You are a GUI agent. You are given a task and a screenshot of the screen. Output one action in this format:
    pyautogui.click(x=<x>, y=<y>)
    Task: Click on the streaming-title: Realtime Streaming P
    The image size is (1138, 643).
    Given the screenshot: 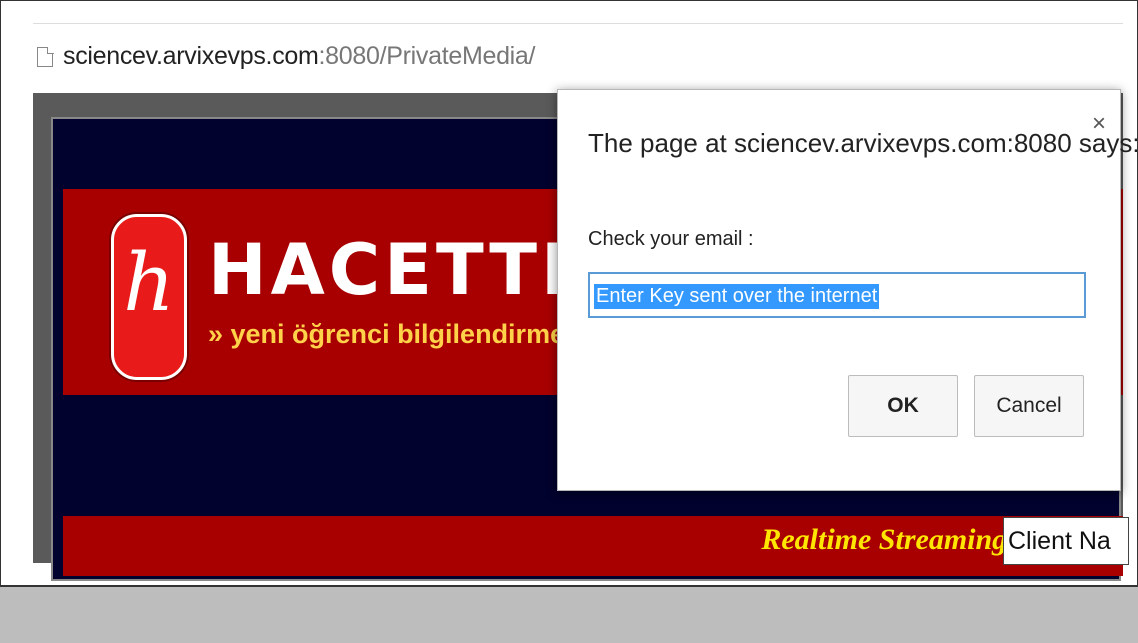 What is the action you would take?
    pyautogui.click(x=897, y=539)
    